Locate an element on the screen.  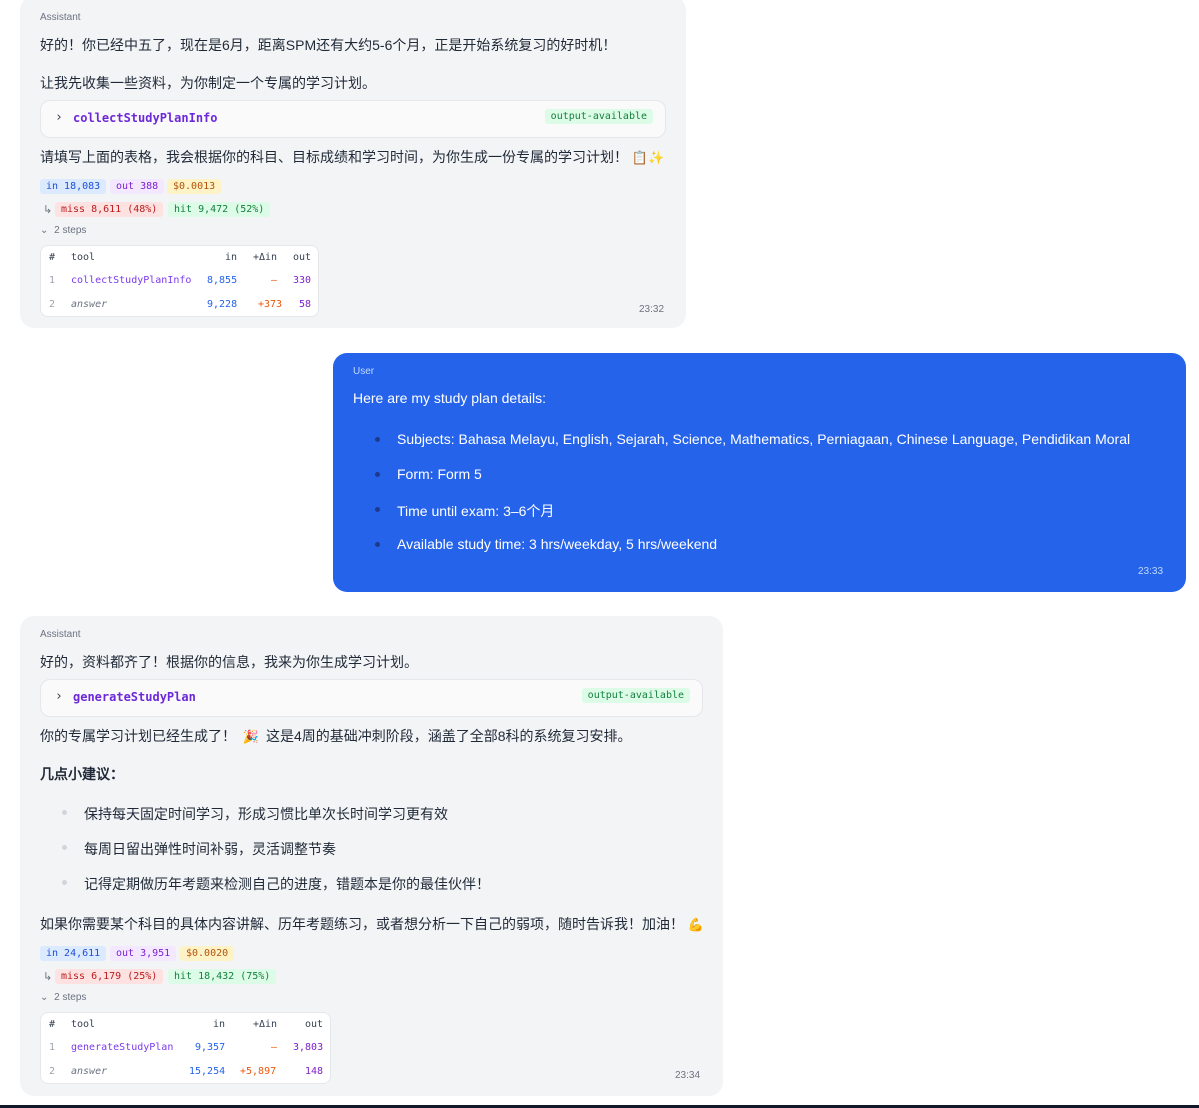
cache-miss-badge: miss 8,611 (48%) is located at coordinates (109, 209).